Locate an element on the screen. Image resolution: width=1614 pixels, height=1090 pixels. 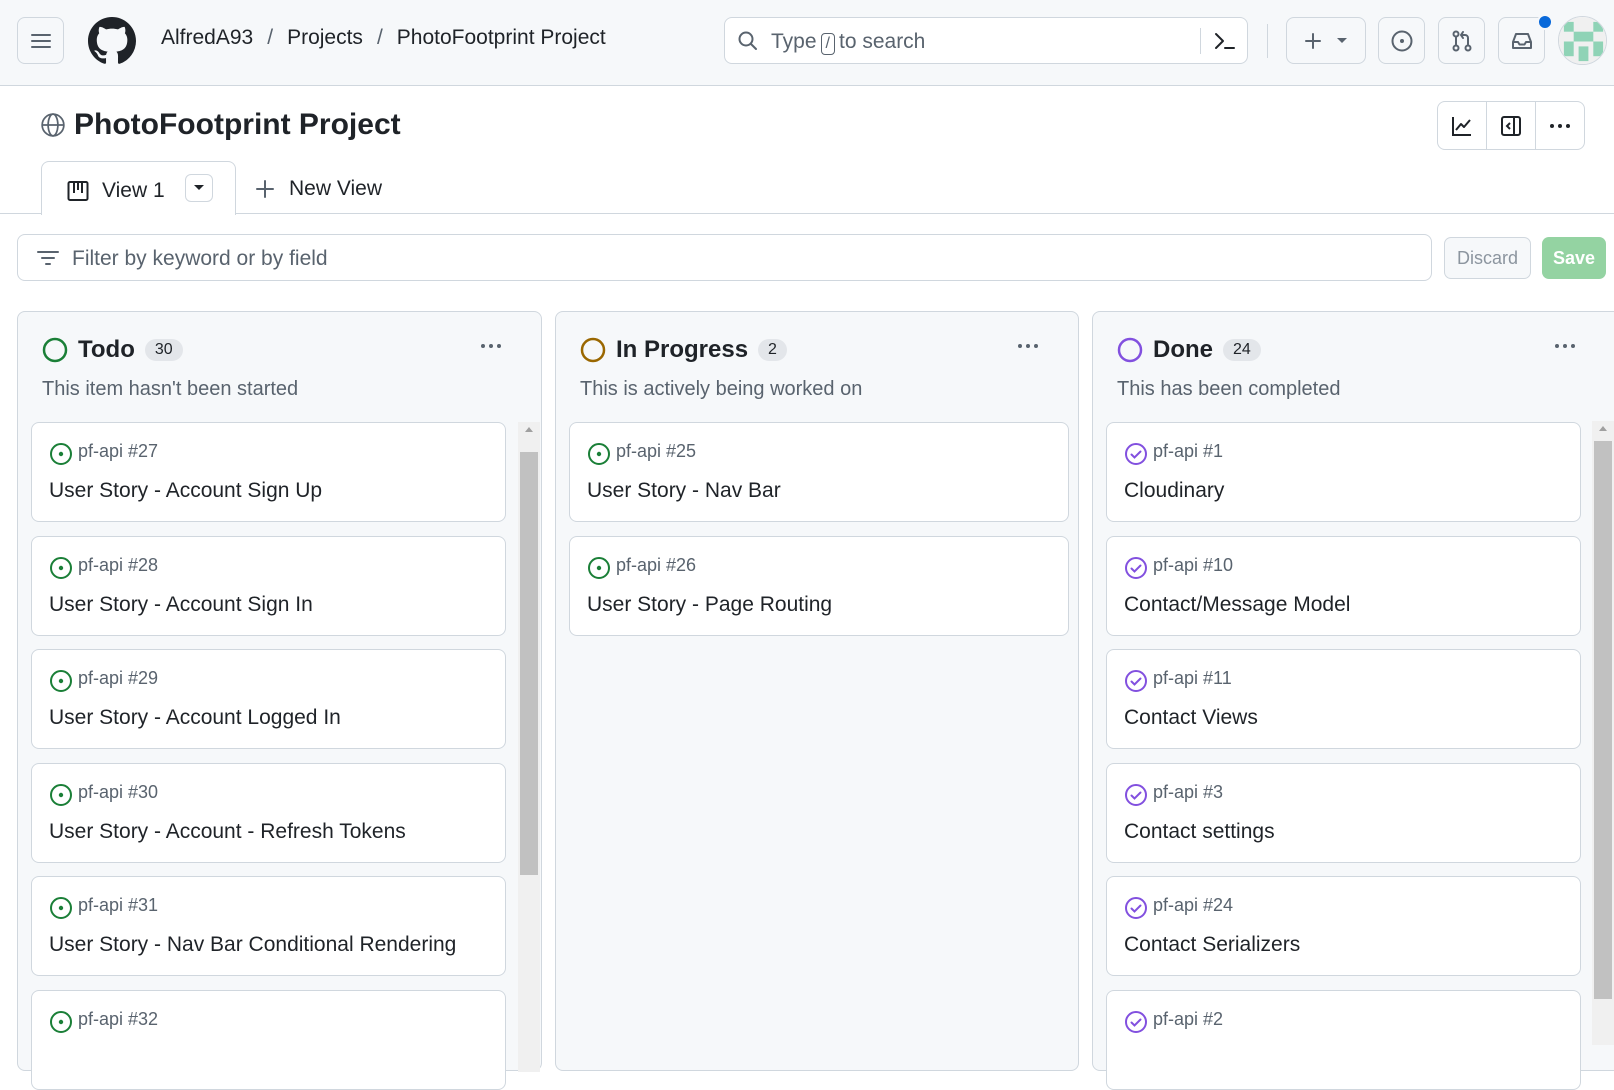
issue-card: pf-api #10 Contact/Message Model is located at coordinates (1343, 586).